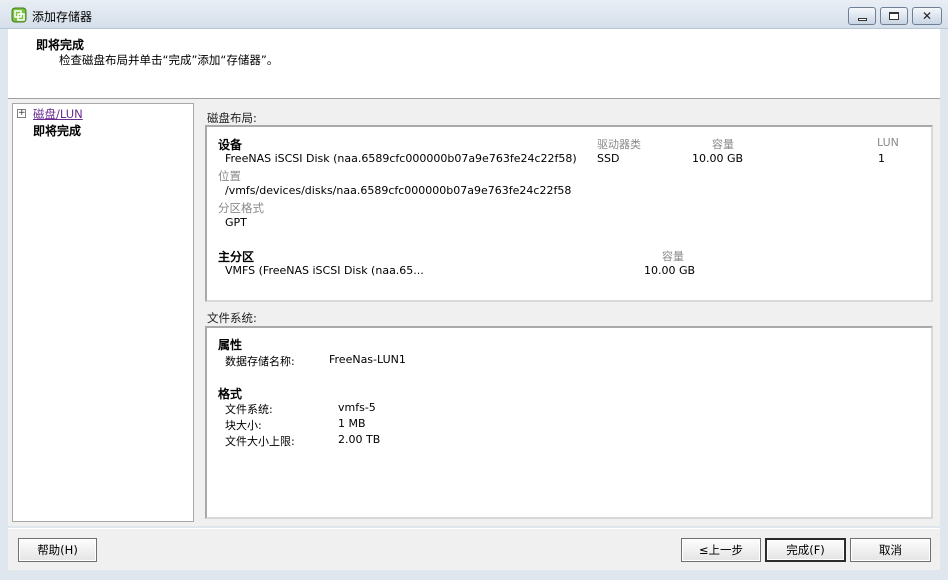 This screenshot has width=948, height=580. Describe the element at coordinates (474, 14) in the screenshot. I see `title-bar: 添加存储器 ✕` at that location.